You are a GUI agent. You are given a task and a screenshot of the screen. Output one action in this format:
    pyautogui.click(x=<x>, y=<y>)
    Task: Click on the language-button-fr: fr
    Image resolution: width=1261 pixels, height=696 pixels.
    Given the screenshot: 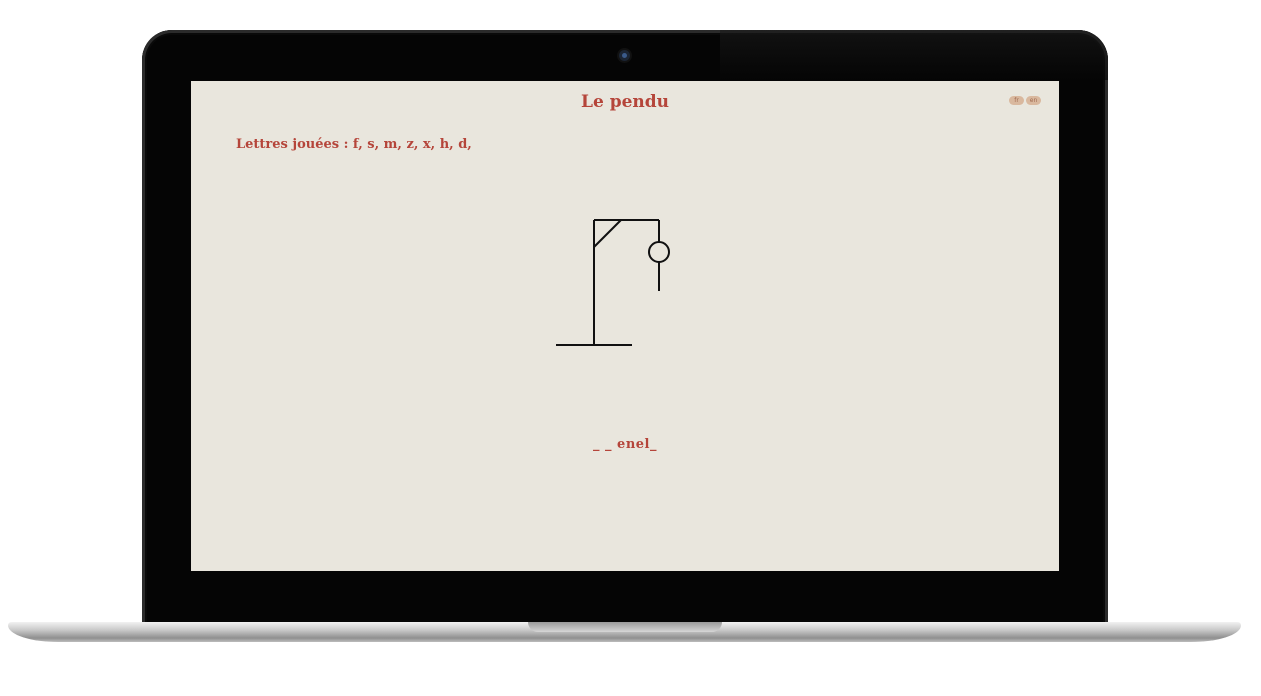 What is the action you would take?
    pyautogui.click(x=1016, y=100)
    